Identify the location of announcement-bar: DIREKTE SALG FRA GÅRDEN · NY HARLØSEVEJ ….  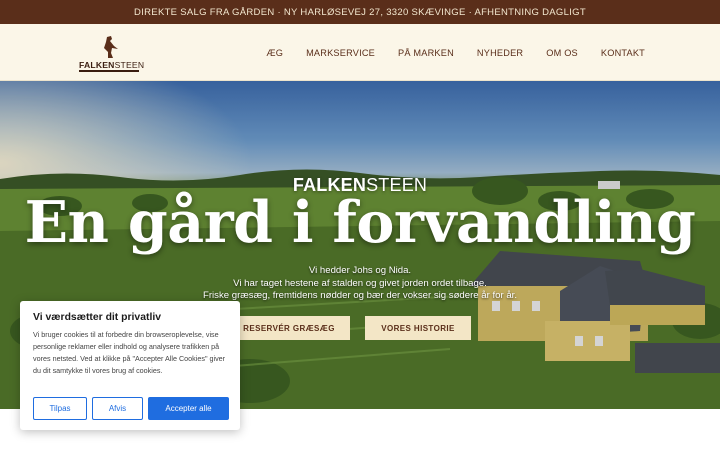
(360, 12).